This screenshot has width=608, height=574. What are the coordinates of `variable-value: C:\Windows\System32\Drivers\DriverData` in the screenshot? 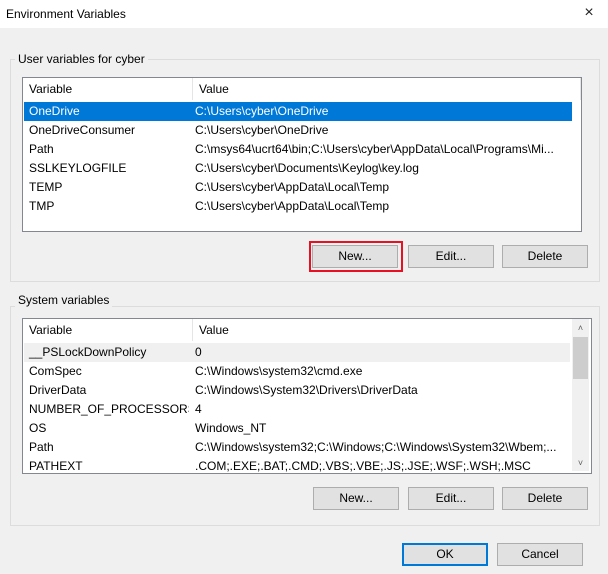 It's located at (306, 390).